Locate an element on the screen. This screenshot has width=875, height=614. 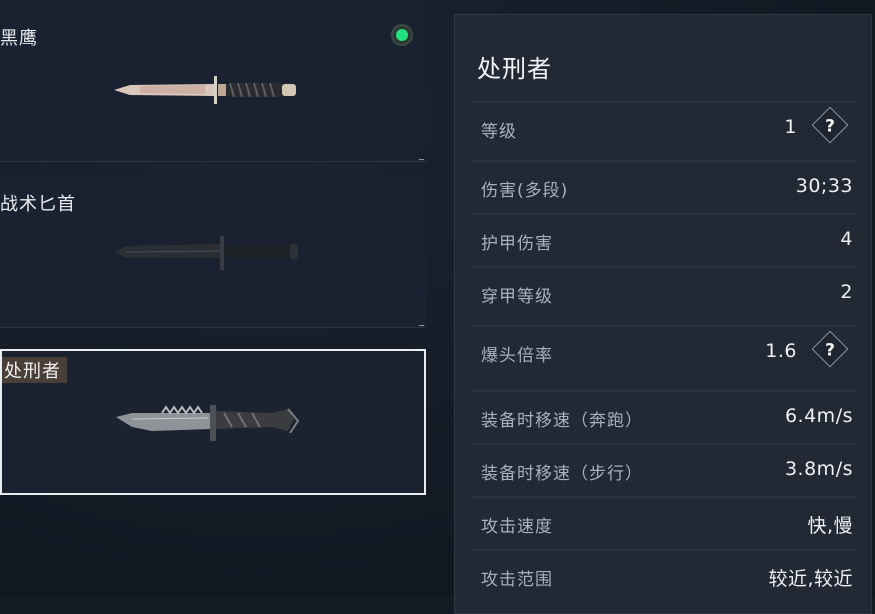
weapon-card-black-hawk: 黑鹰 is located at coordinates (213, 81).